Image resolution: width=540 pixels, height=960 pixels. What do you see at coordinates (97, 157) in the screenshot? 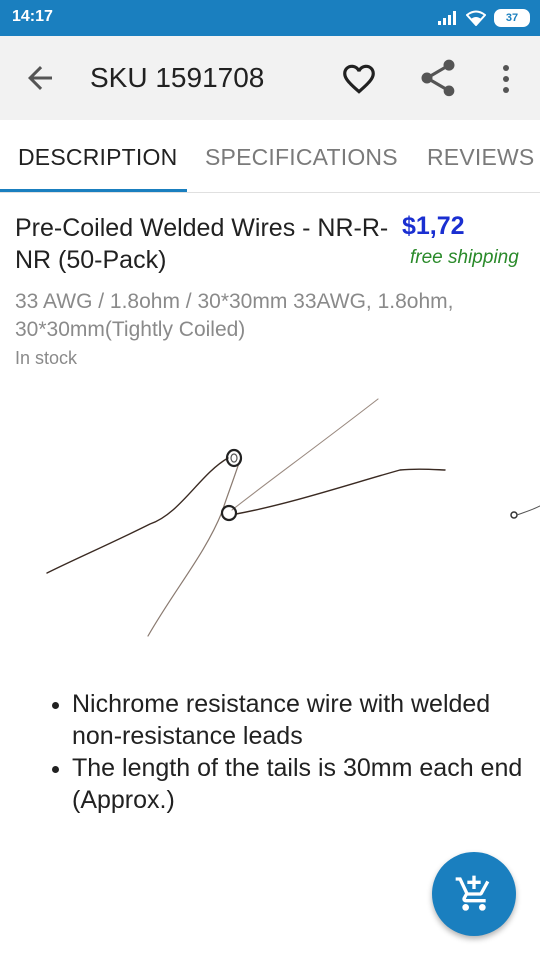
I see `tab-description: DESCRIPTION` at bounding box center [97, 157].